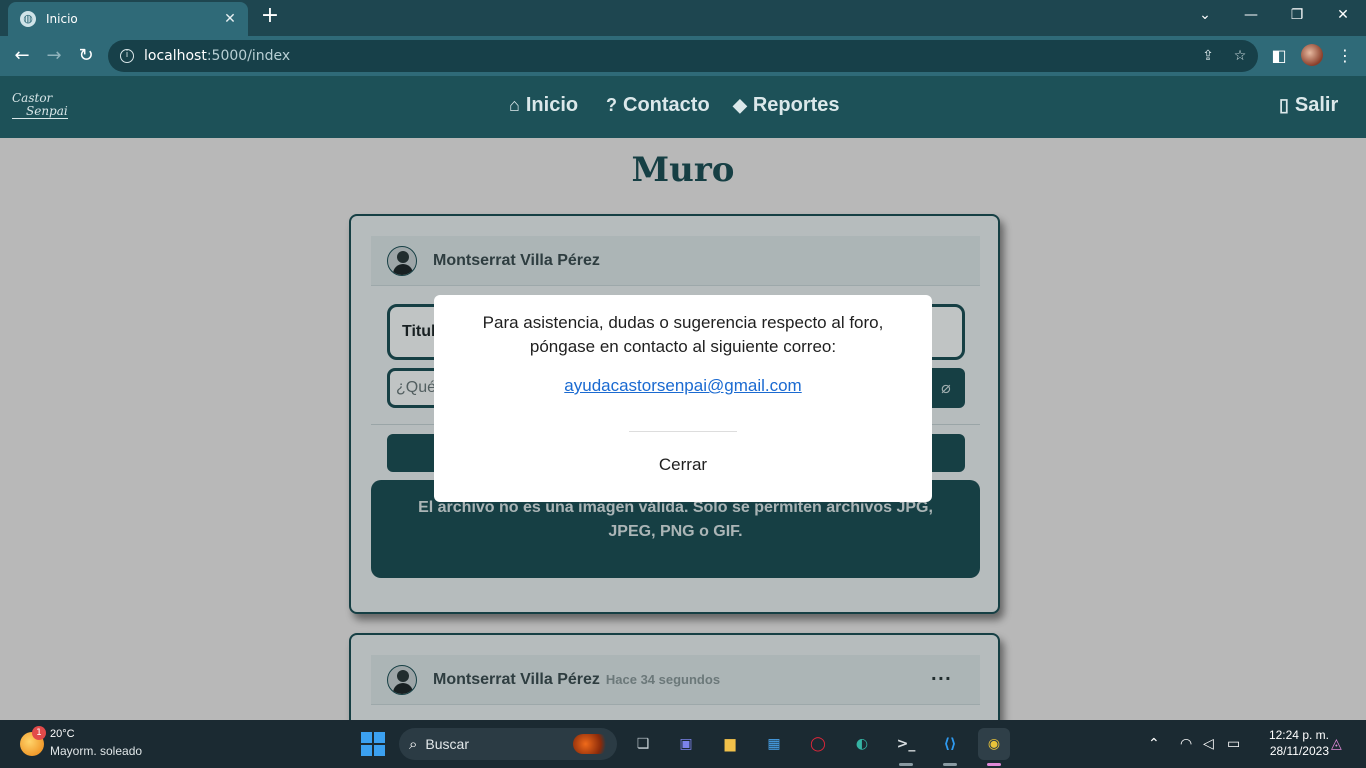  What do you see at coordinates (508, 744) in the screenshot?
I see `taskbar-search: ⌕ Buscar` at bounding box center [508, 744].